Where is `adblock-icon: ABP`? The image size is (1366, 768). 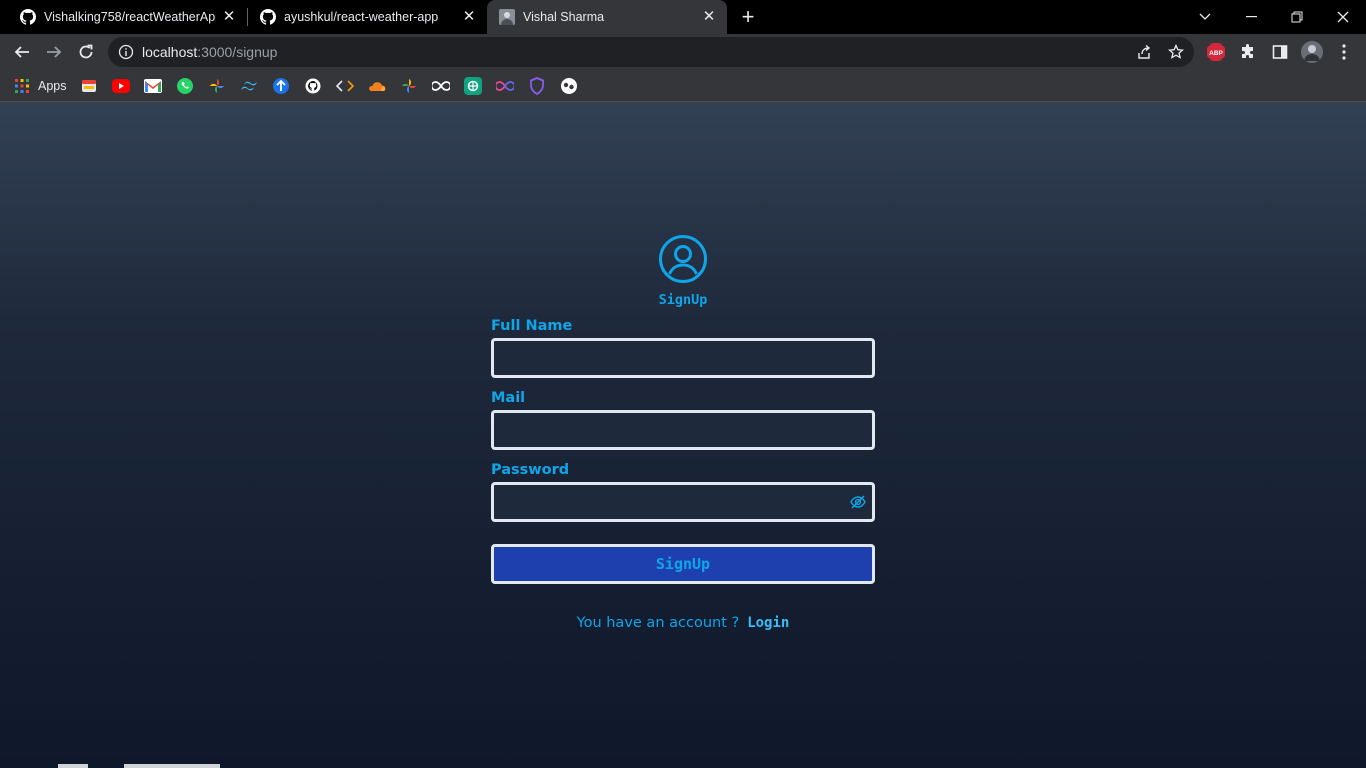
adblock-icon: ABP is located at coordinates (1216, 52).